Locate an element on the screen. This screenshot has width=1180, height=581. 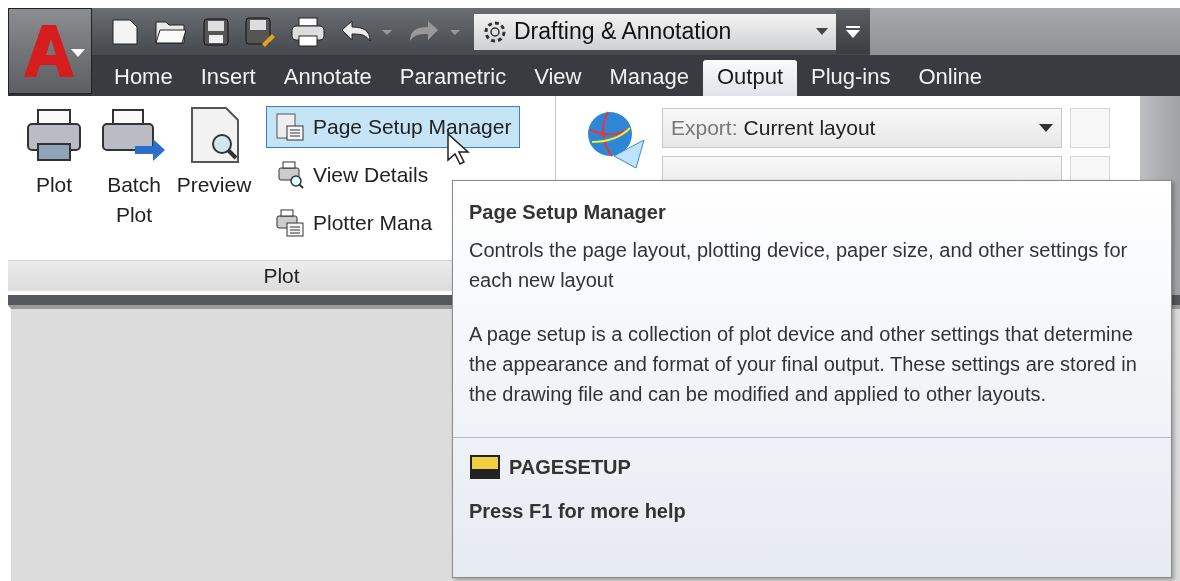
ribbon-tab: Manage is located at coordinates (649, 78).